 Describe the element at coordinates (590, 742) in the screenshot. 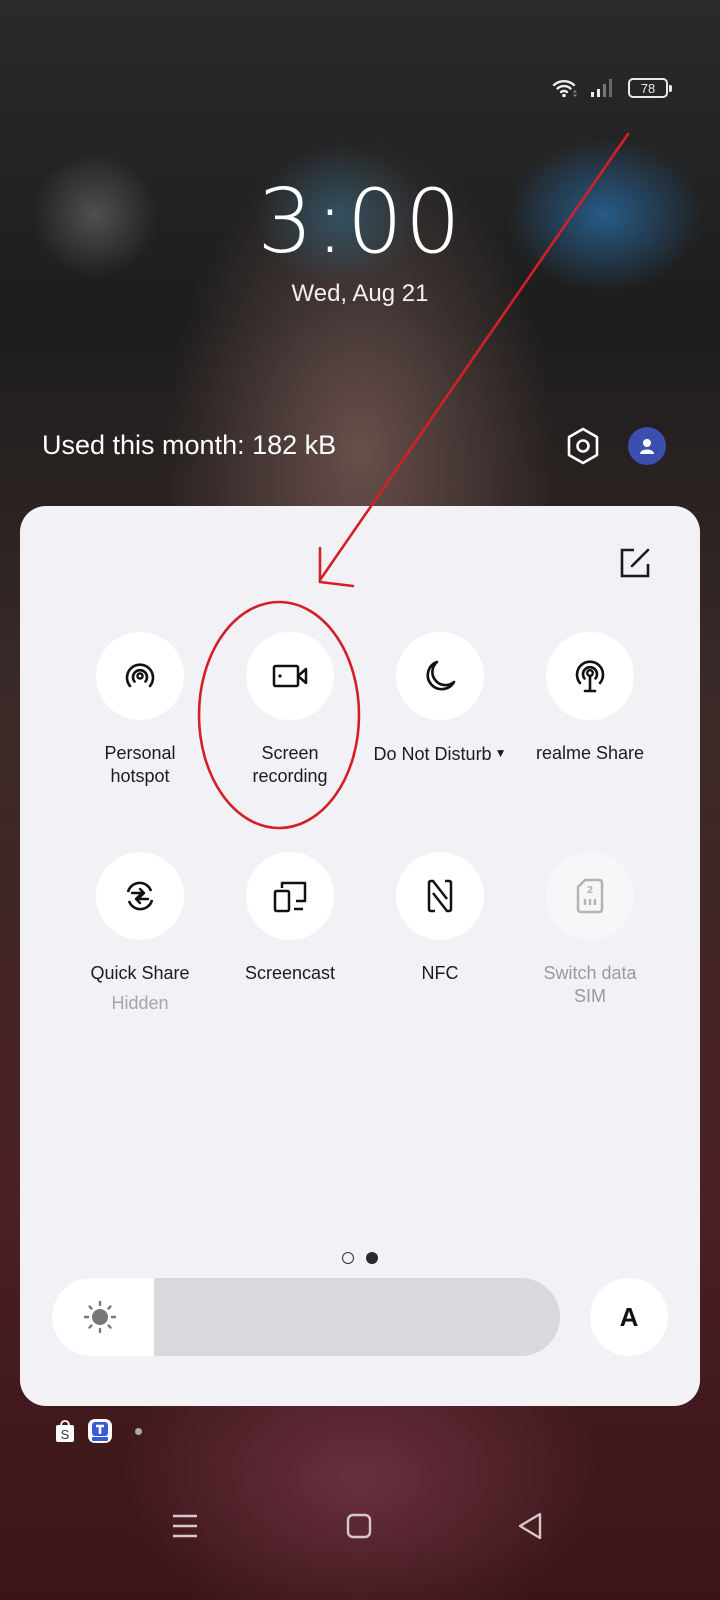

I see `tile-realme-share: realme Share` at that location.